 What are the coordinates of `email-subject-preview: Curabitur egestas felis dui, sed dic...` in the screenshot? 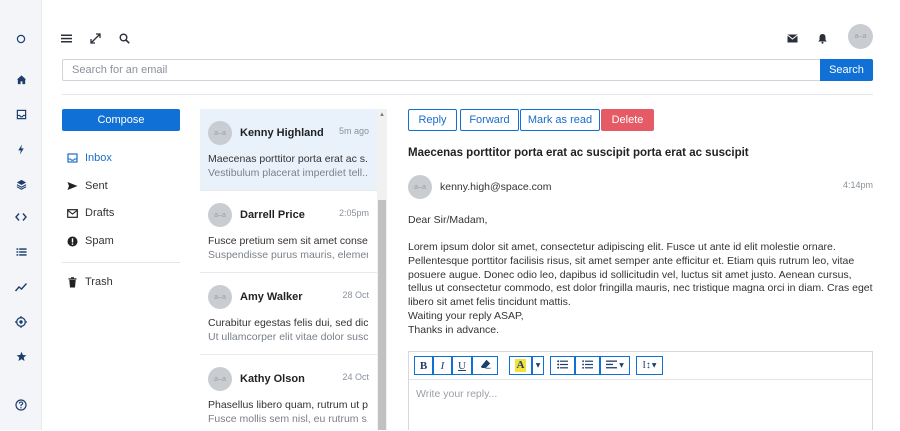 It's located at (288, 323).